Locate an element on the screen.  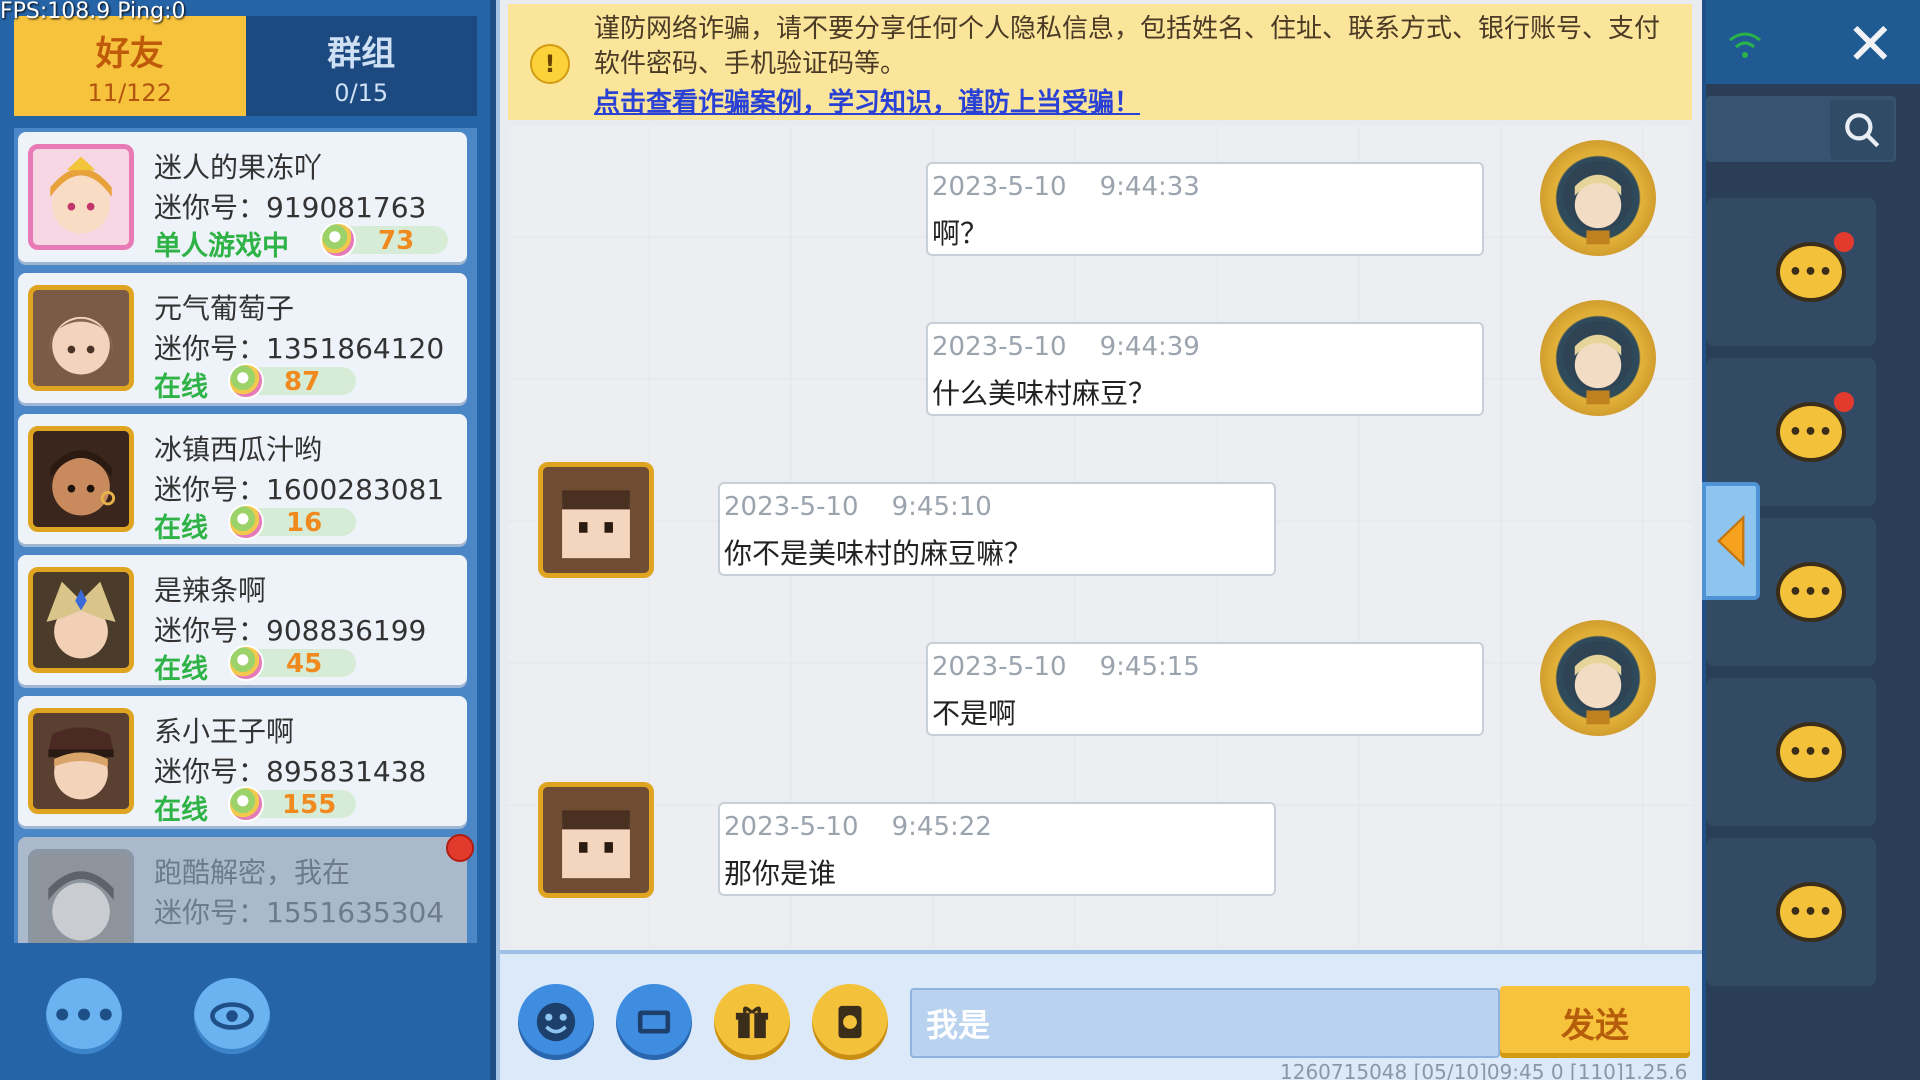
tab-friends-label: 好友 is located at coordinates (129, 53).